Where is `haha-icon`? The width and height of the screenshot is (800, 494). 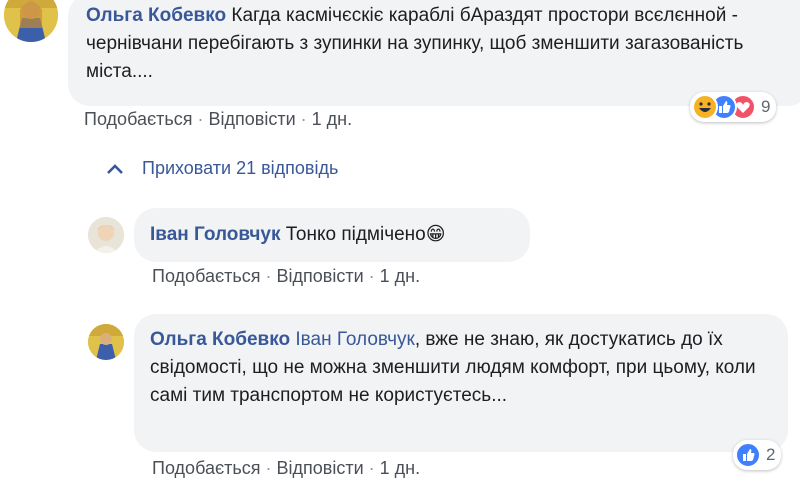
haha-icon is located at coordinates (705, 107).